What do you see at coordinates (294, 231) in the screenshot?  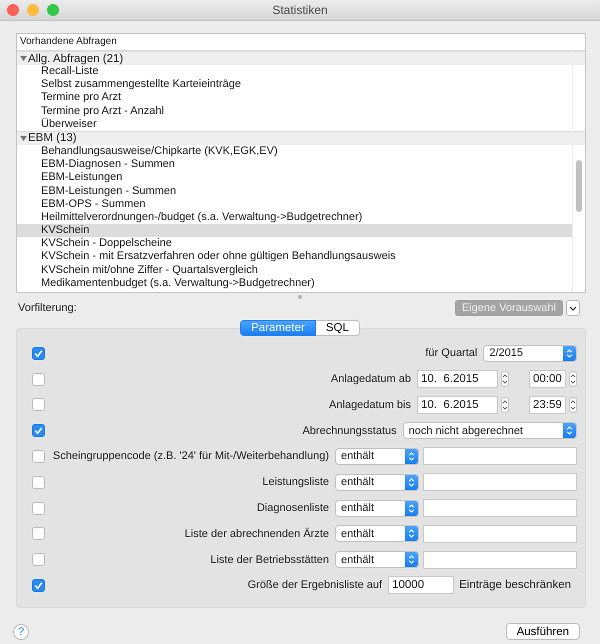 I see `query-item: KVSchein` at bounding box center [294, 231].